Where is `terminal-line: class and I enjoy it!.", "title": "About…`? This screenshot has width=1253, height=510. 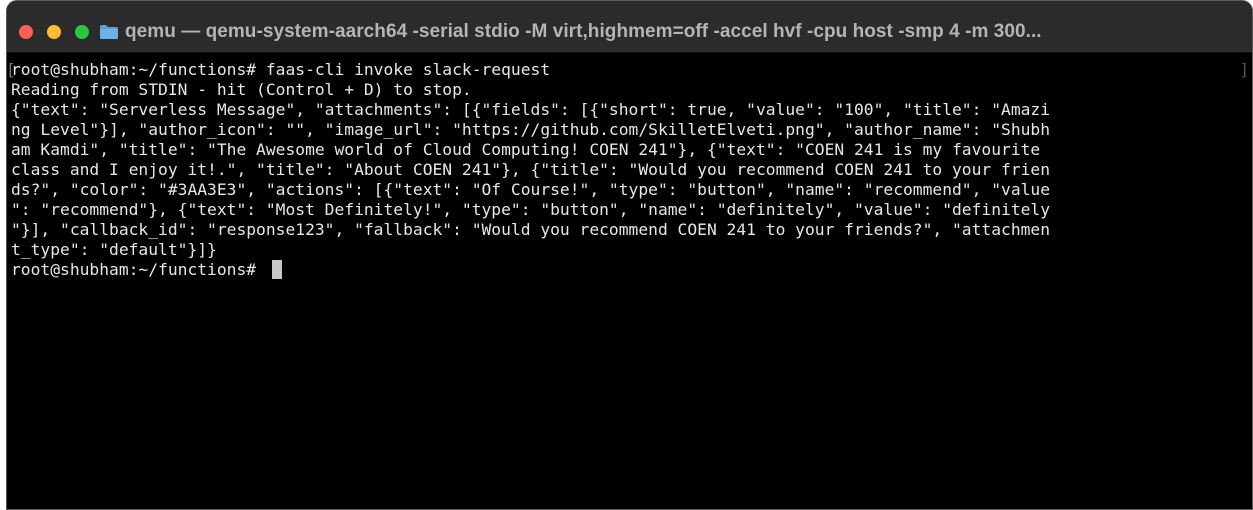 terminal-line: class and I enjoy it!.", "title": "About… is located at coordinates (531, 169).